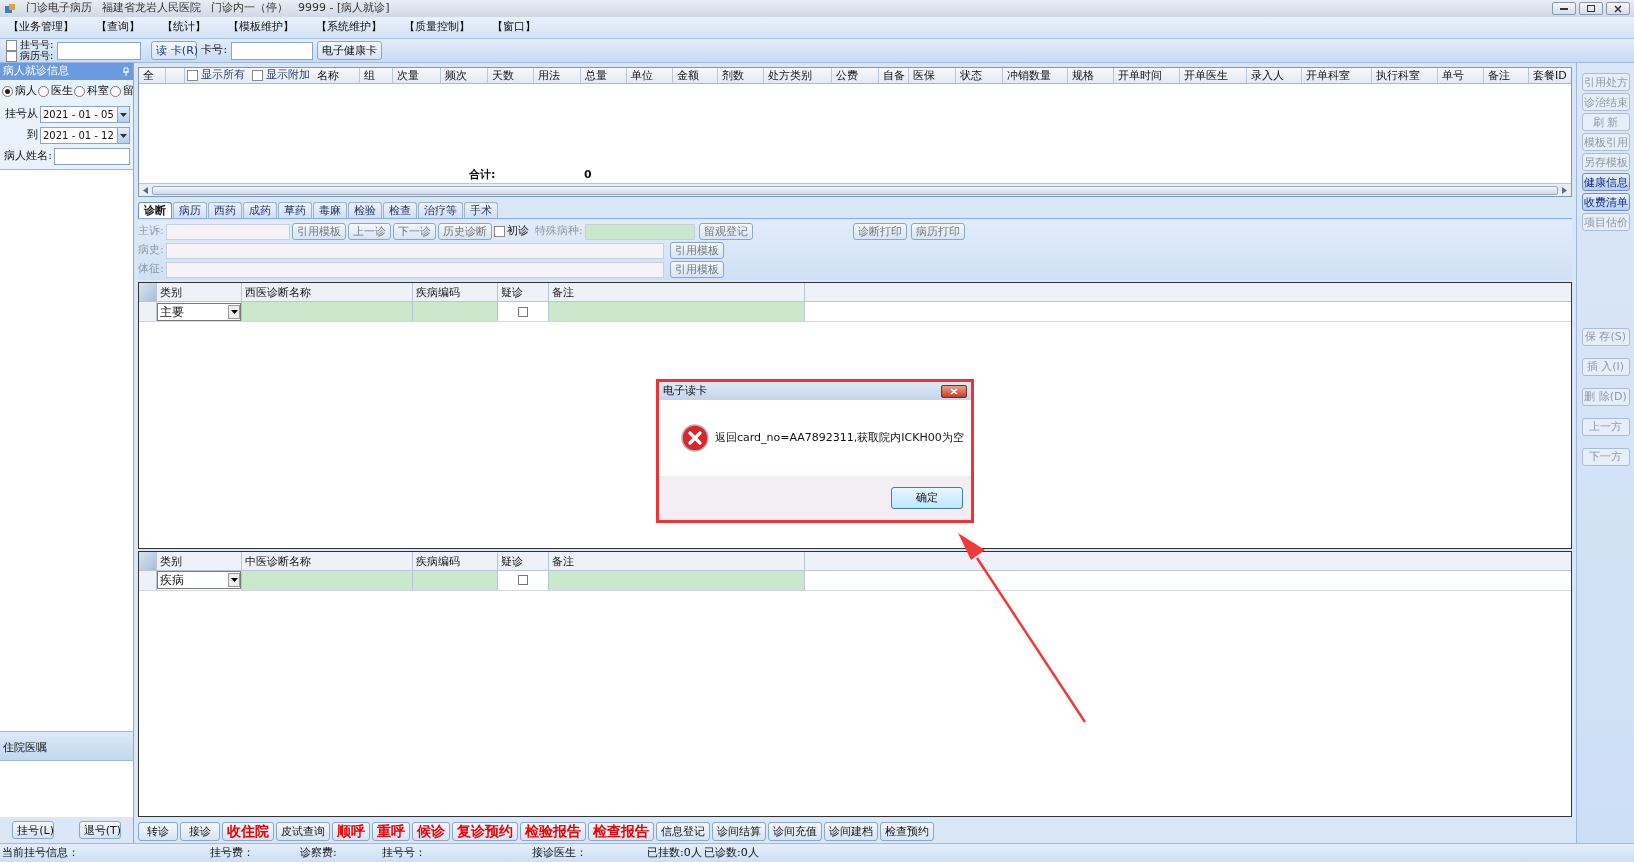 This screenshot has height=862, width=1634. What do you see at coordinates (417, 75) in the screenshot?
I see `column-header: 次量` at bounding box center [417, 75].